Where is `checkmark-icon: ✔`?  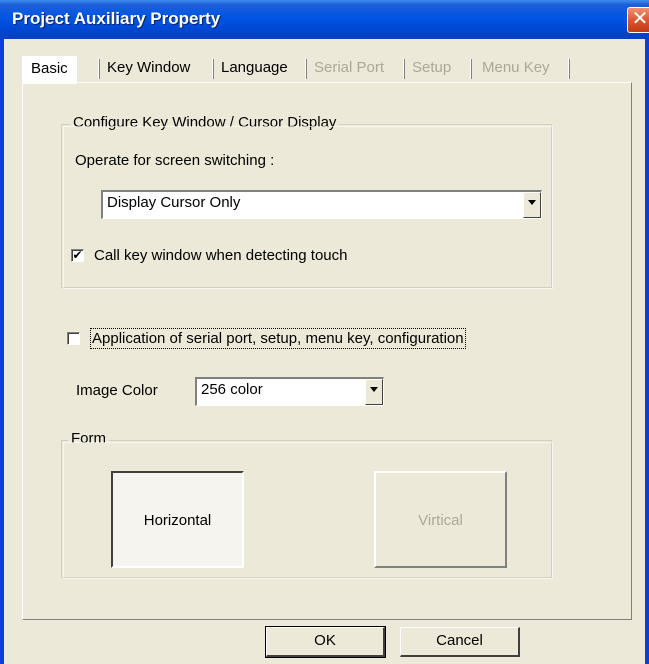
checkmark-icon: ✔ is located at coordinates (77, 255).